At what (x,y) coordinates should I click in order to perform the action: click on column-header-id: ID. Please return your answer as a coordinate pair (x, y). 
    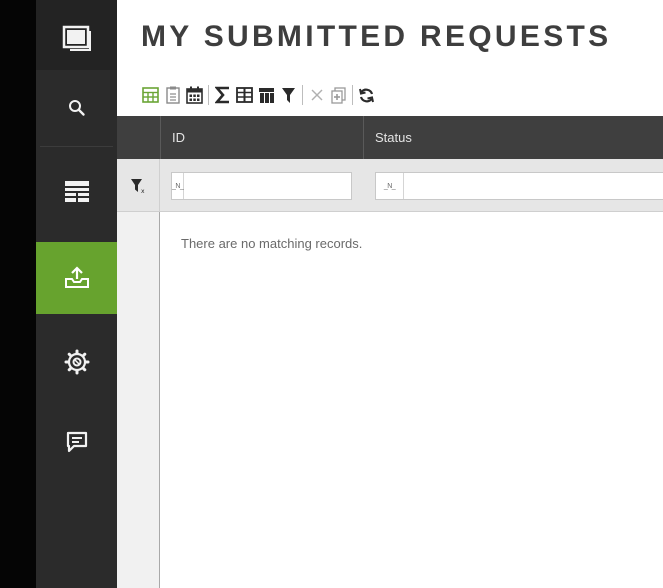
    Looking at the image, I should click on (261, 137).